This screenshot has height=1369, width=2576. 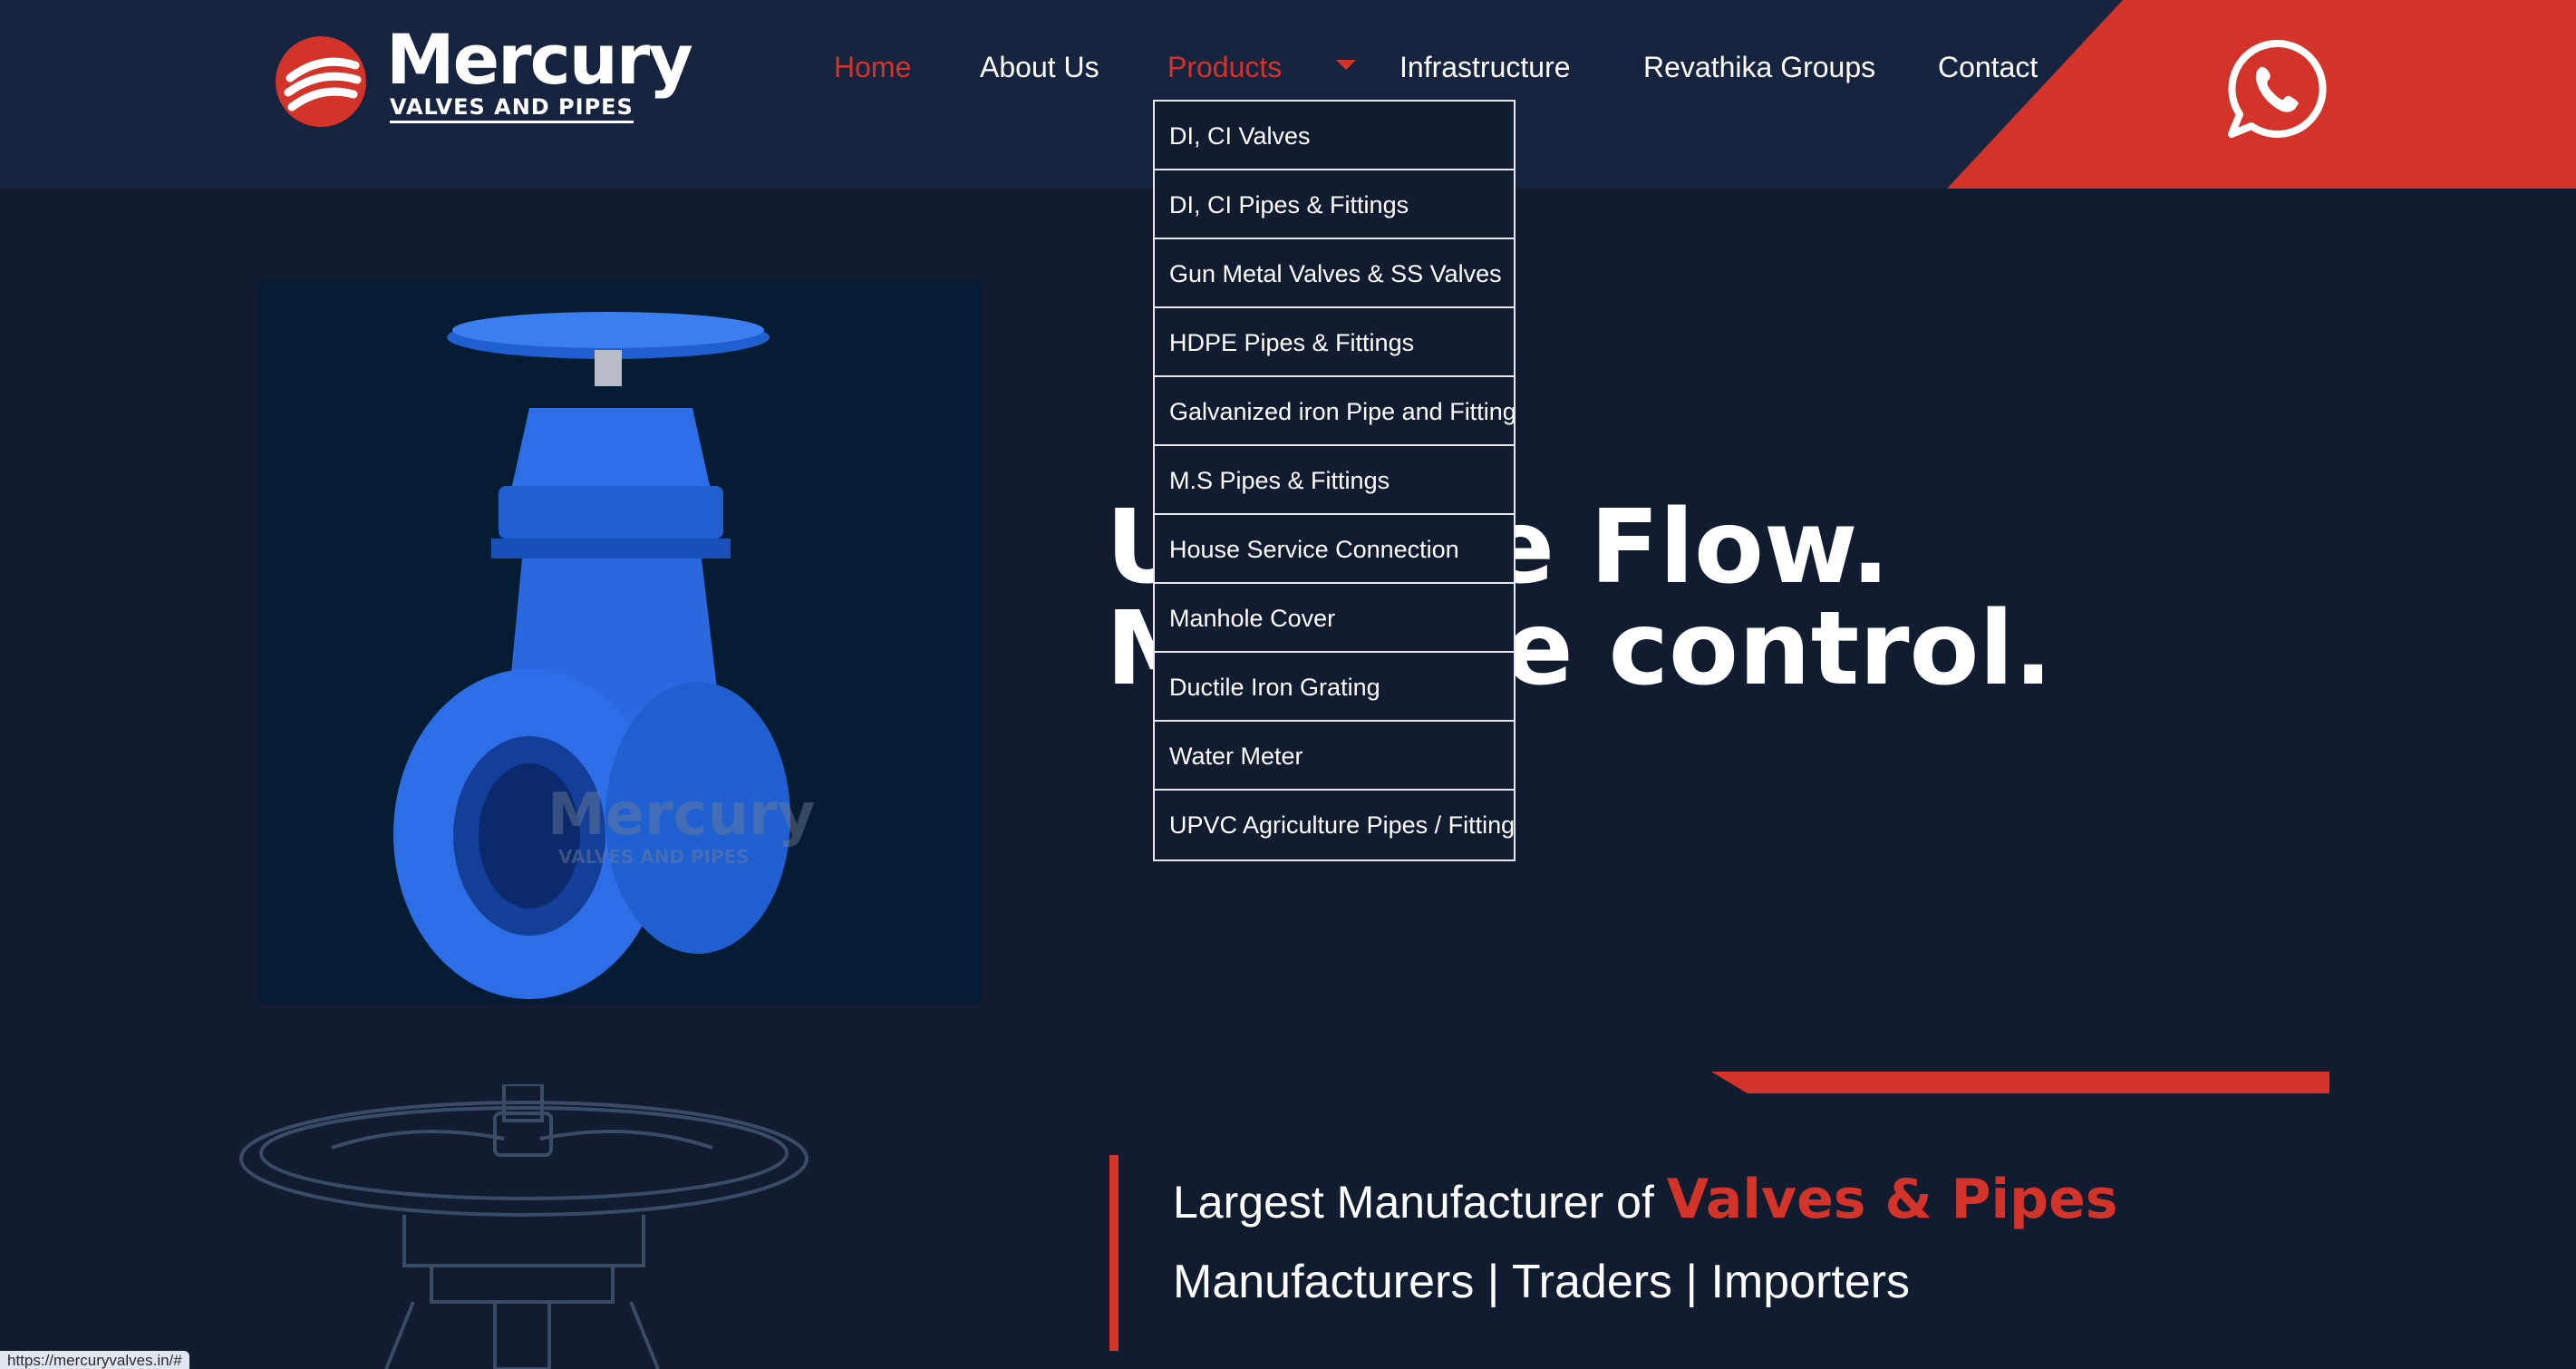 What do you see at coordinates (1413, 1202) in the screenshot?
I see `about-tagline-lead: Largest Manufacturer of` at bounding box center [1413, 1202].